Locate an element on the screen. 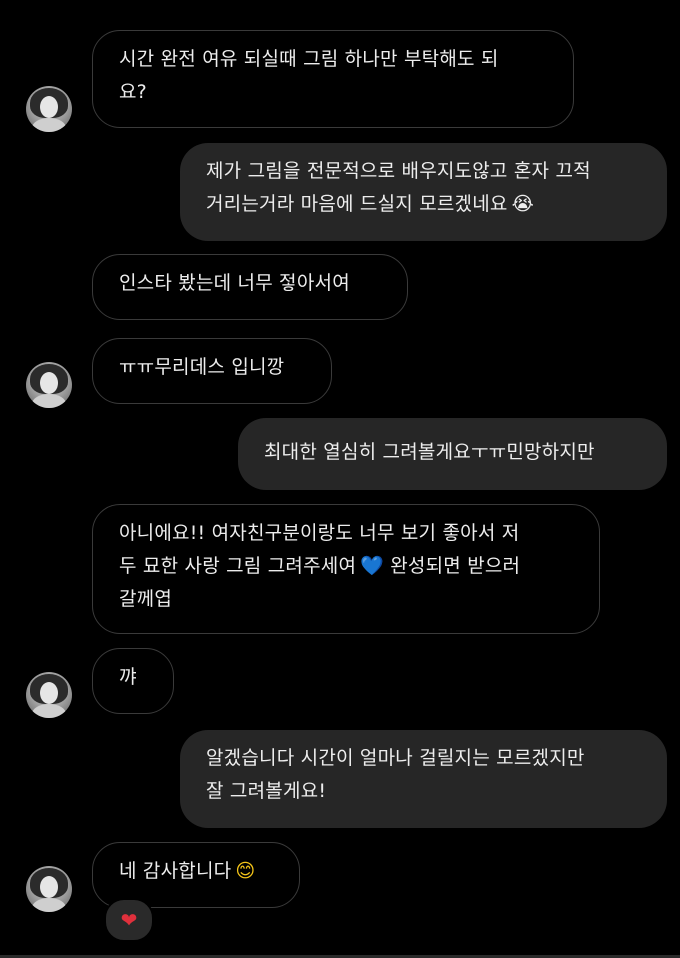 The image size is (680, 958). message-text-line: ㅠㅠ무리데스 입니깡 is located at coordinates (202, 367).